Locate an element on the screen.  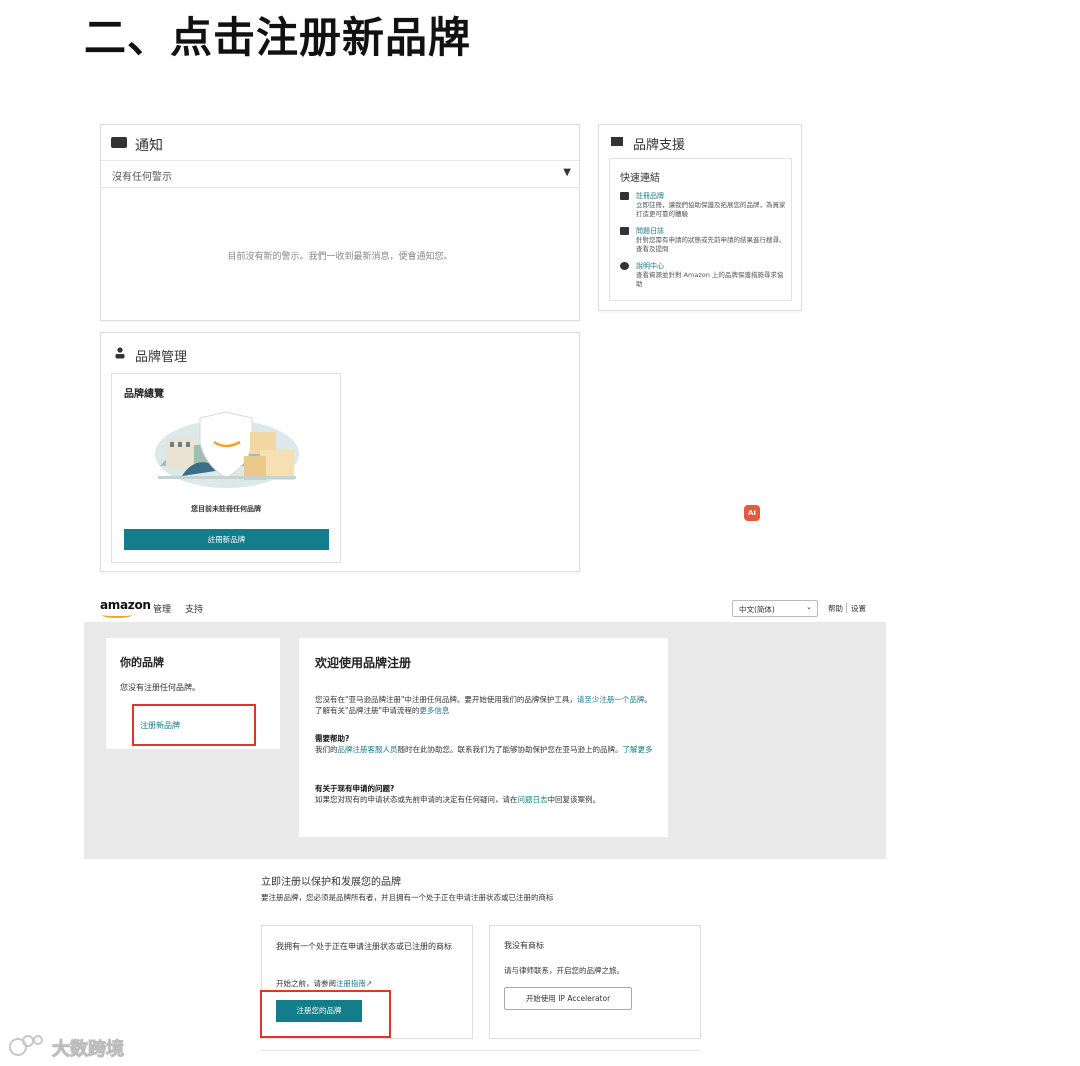
registration-guide-line: 开始之前，请参阅注册指南↗ is located at coordinates (324, 983).